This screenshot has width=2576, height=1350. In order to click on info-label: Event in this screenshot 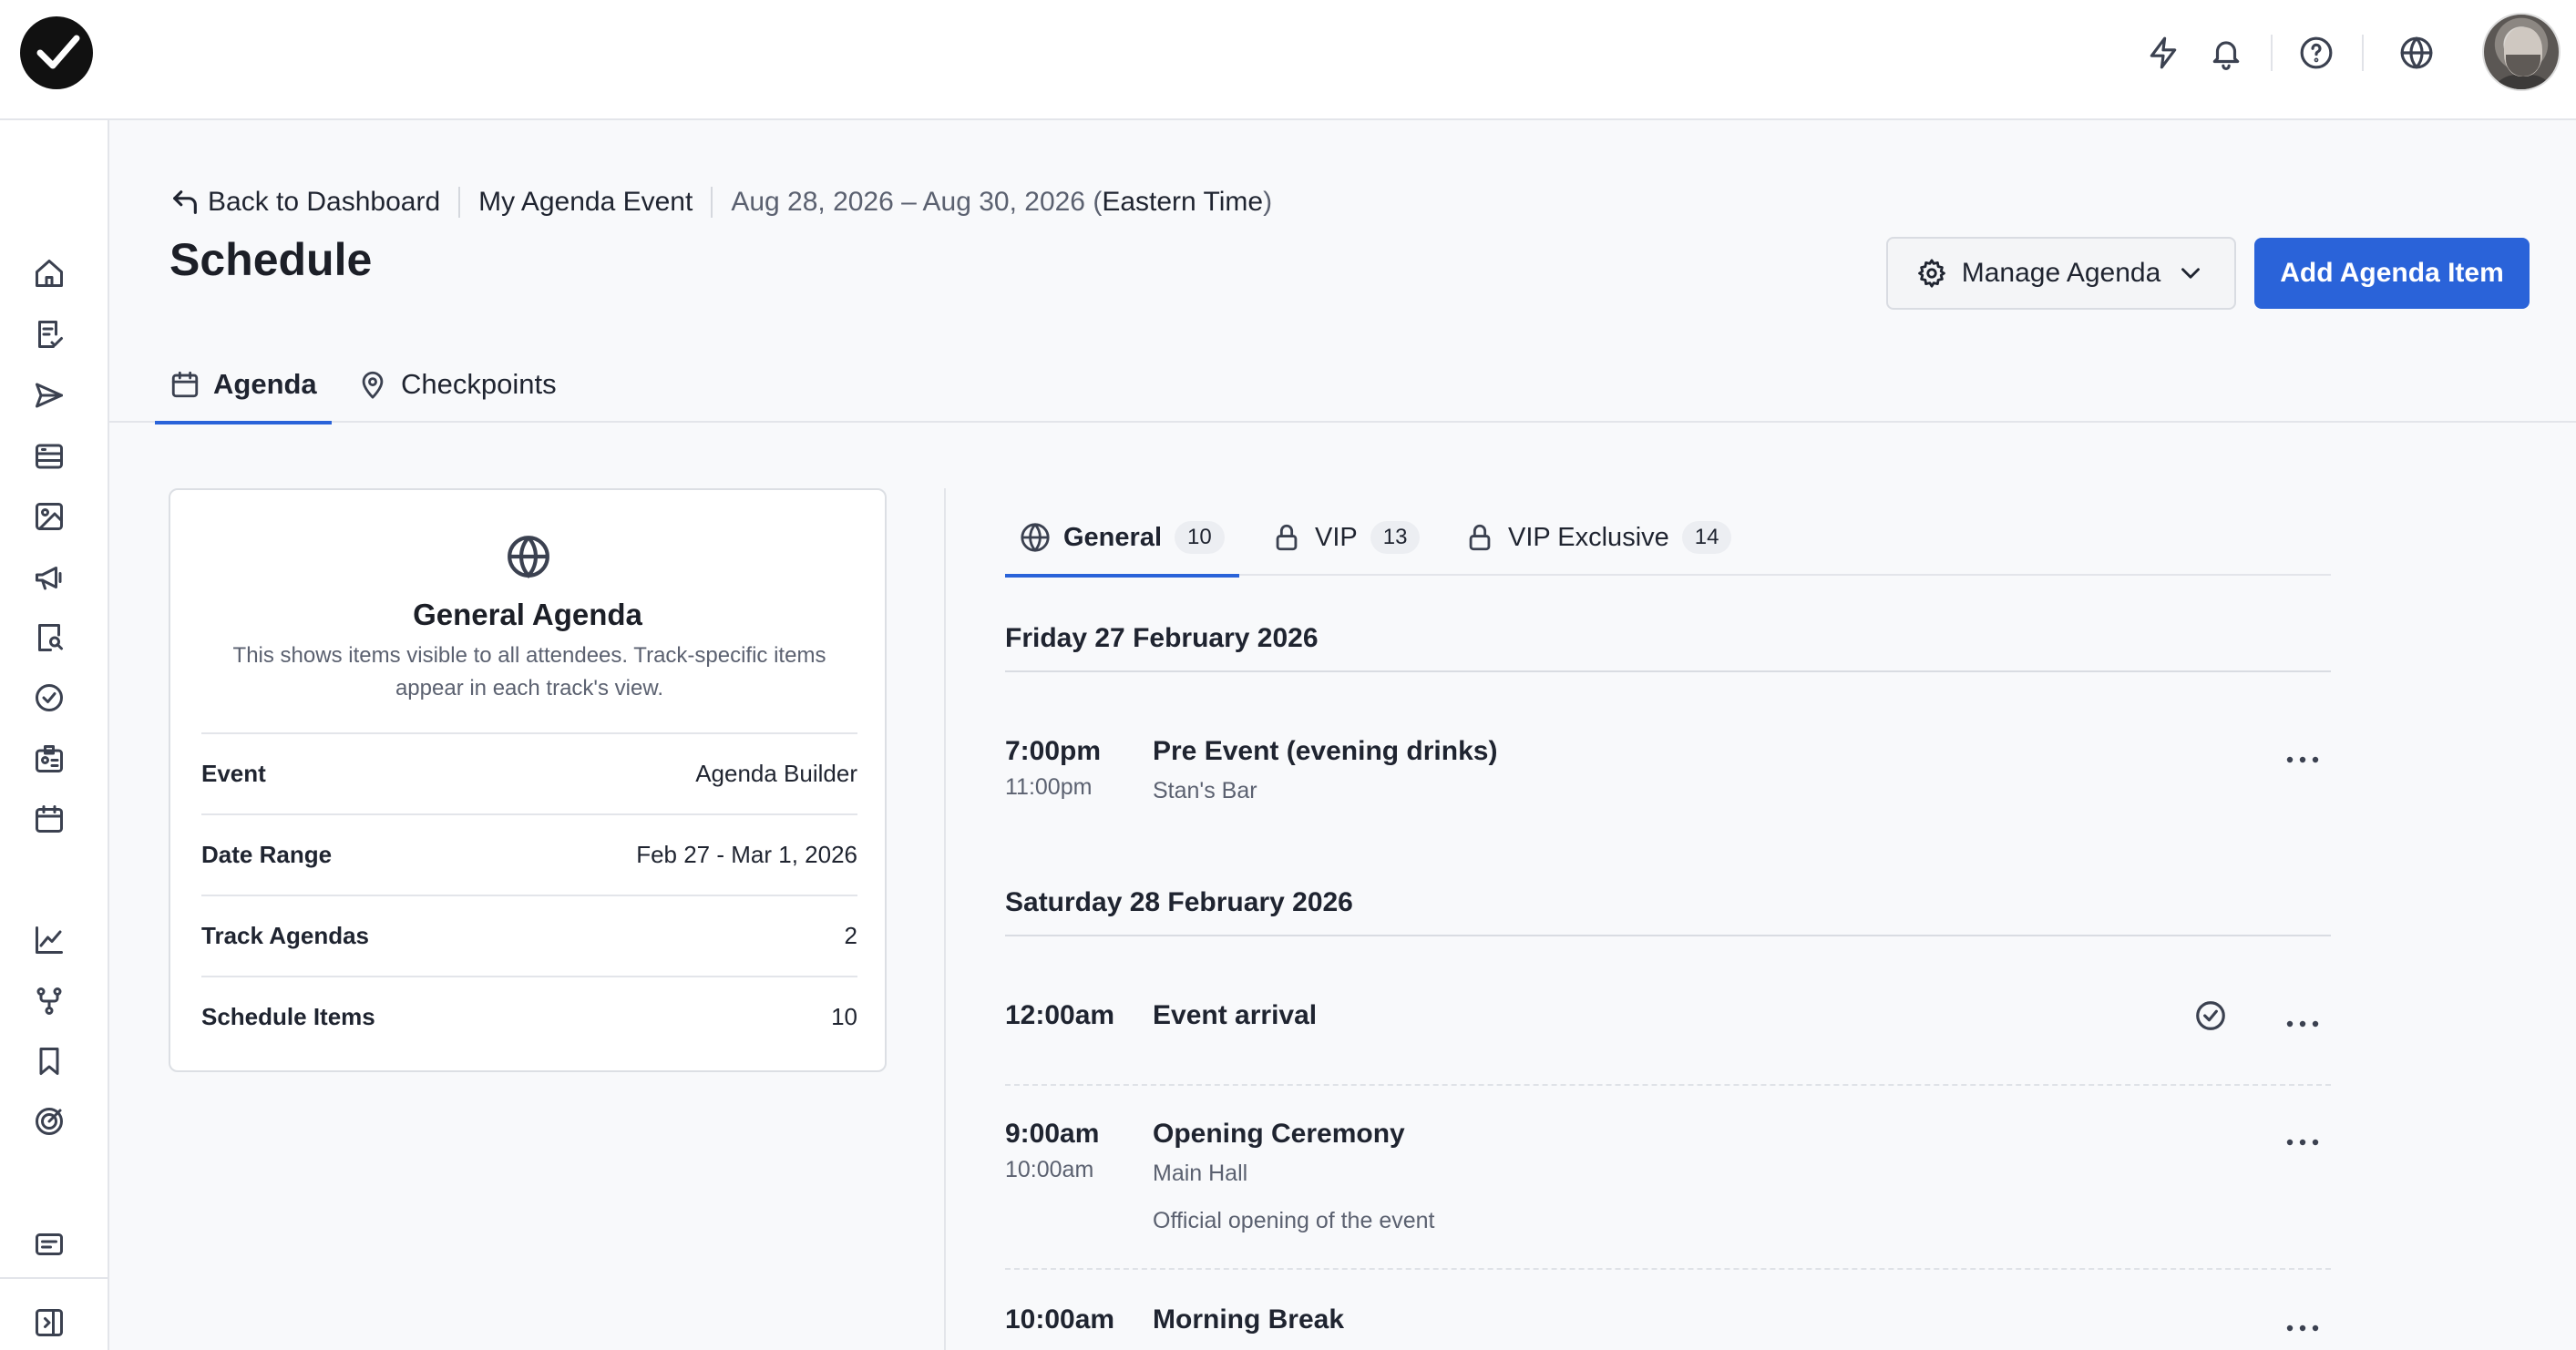, I will do `click(234, 773)`.